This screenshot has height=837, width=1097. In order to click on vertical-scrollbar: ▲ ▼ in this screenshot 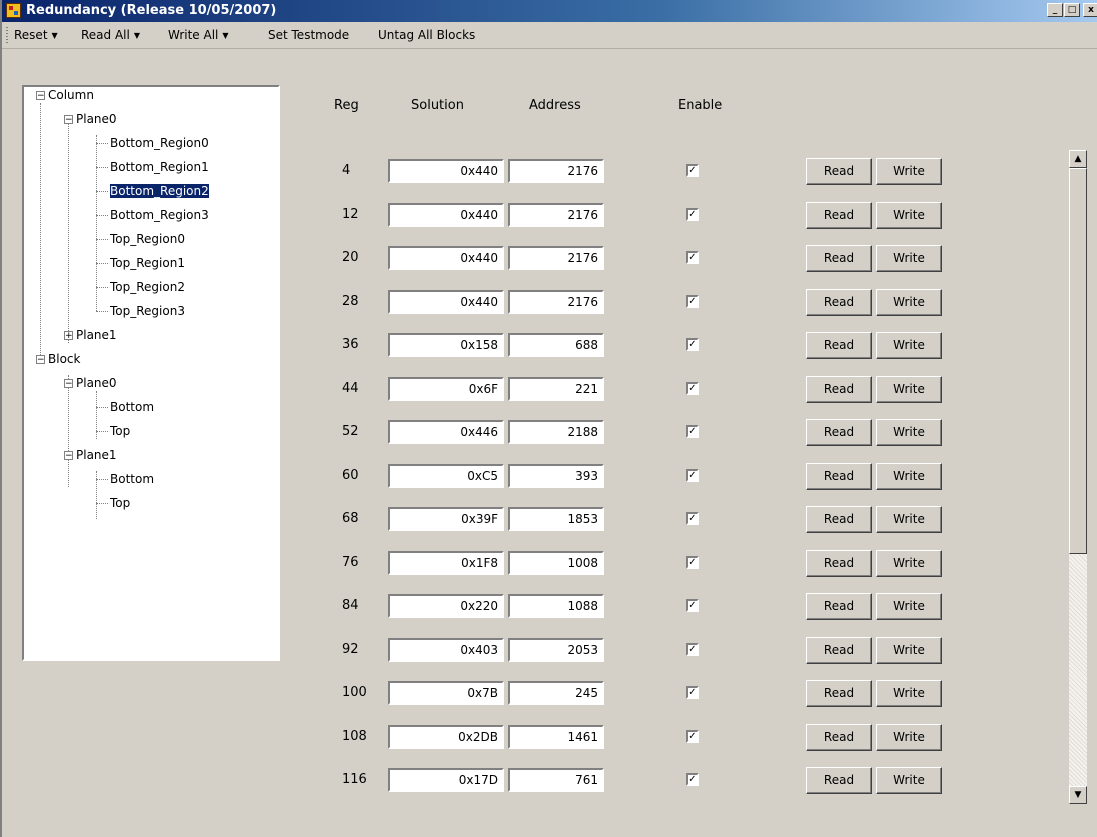, I will do `click(1078, 477)`.